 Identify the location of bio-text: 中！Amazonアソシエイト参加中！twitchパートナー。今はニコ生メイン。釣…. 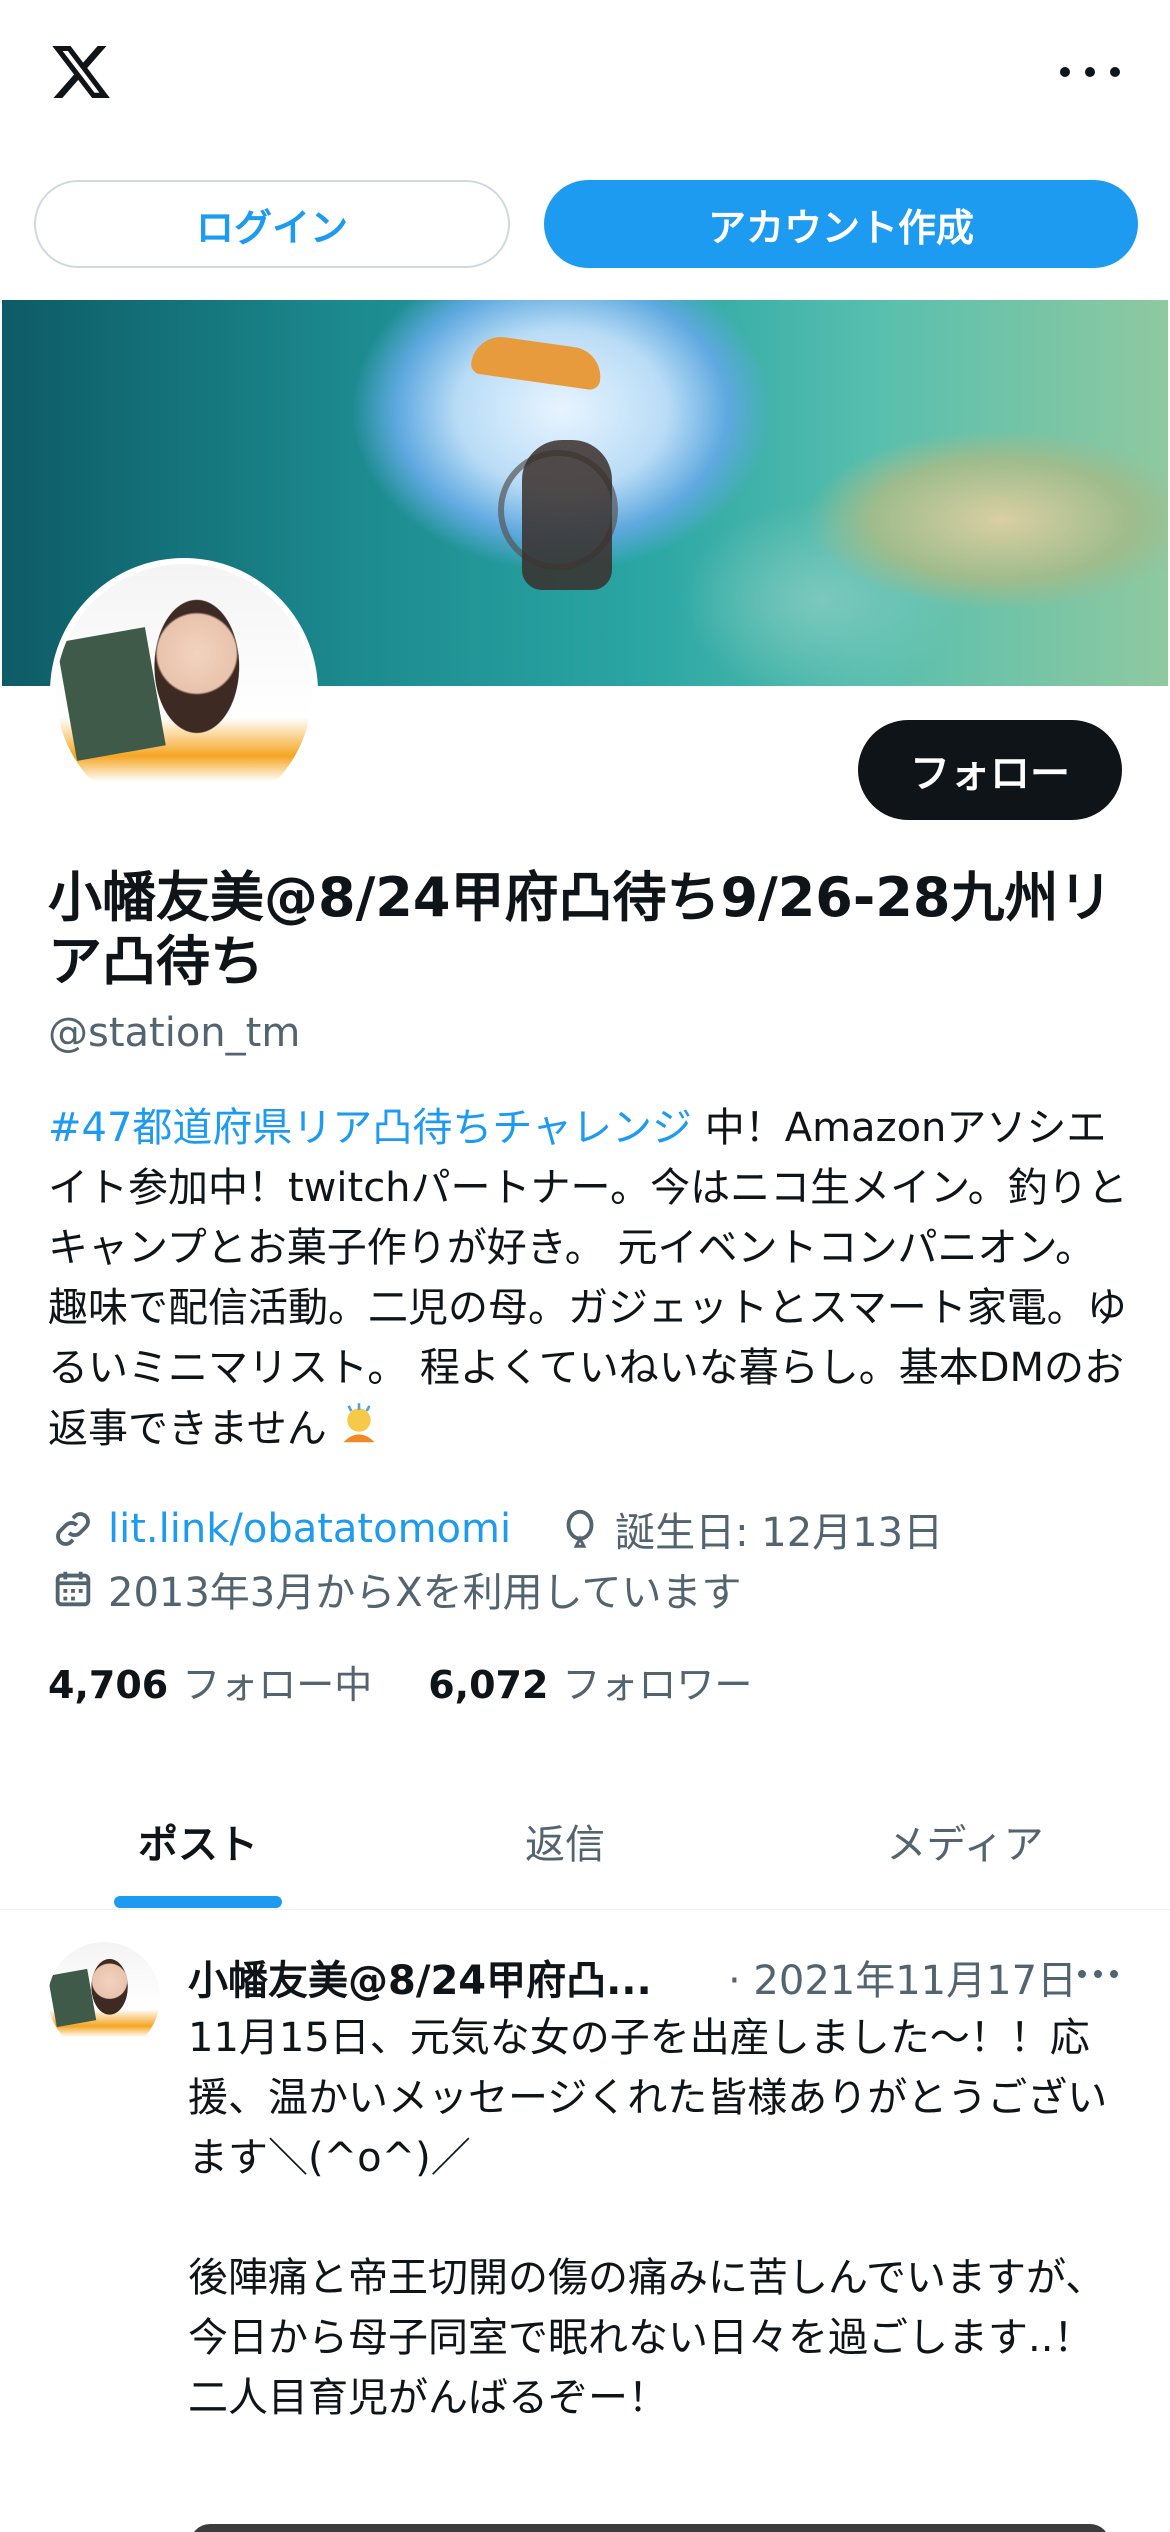
(588, 1278).